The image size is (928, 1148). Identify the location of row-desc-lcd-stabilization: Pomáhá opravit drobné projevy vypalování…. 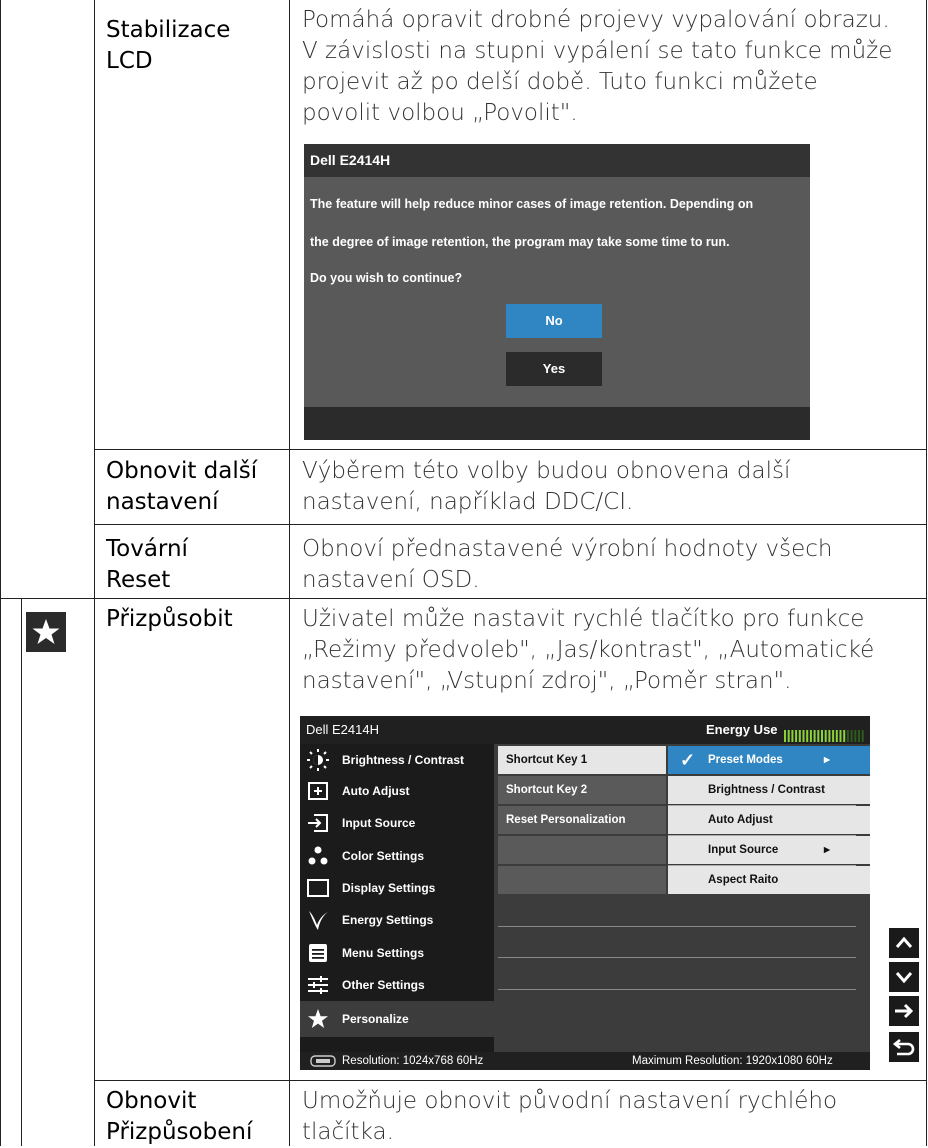
(597, 66).